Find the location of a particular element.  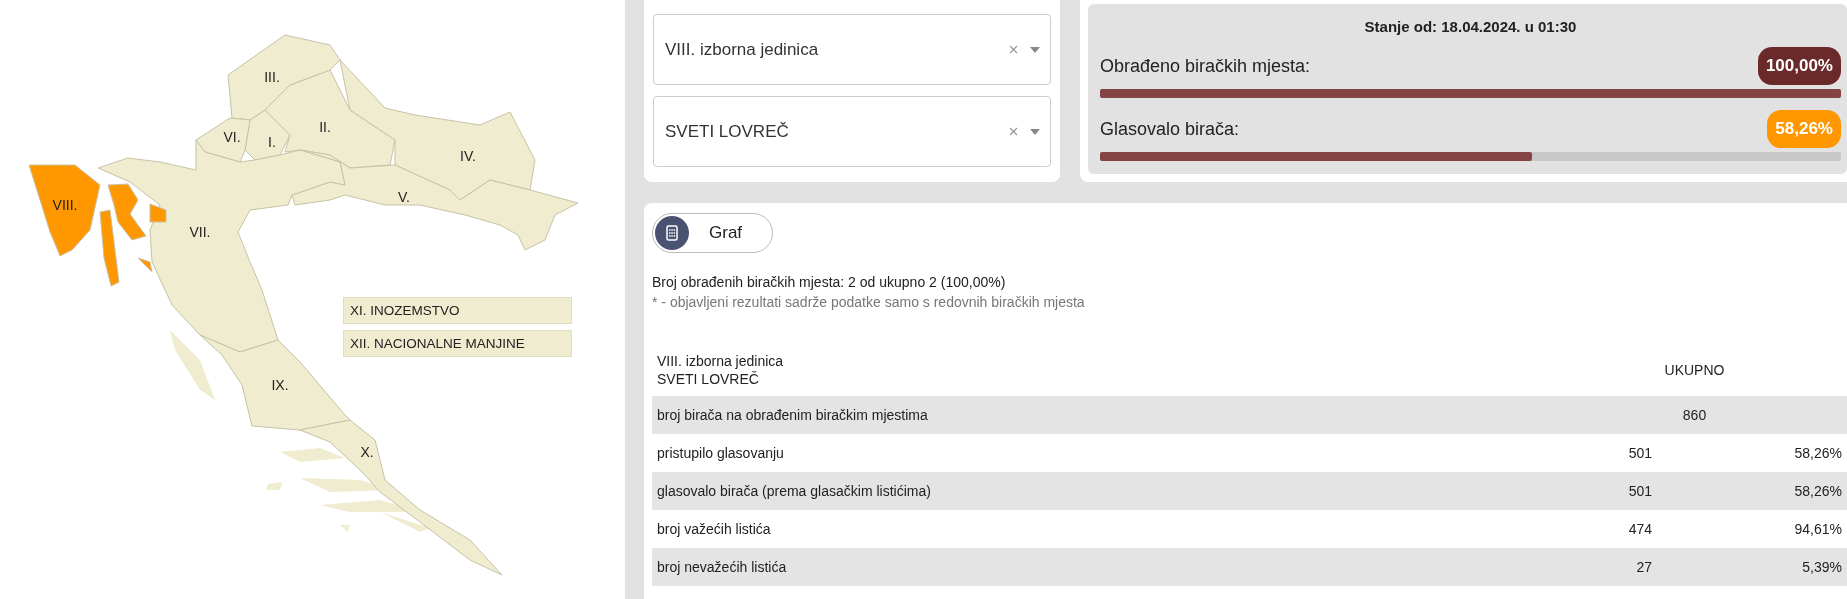

unit-button: XII. NACIONALNE MANJINE is located at coordinates (457, 343).